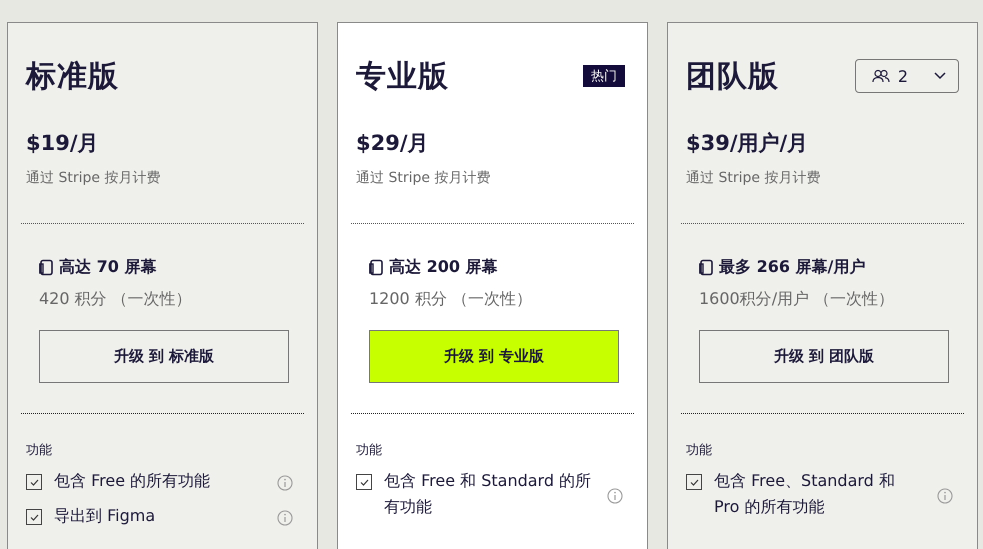 The width and height of the screenshot is (983, 549). I want to click on screens-limit: 最多 266 屏幕/用户, so click(792, 267).